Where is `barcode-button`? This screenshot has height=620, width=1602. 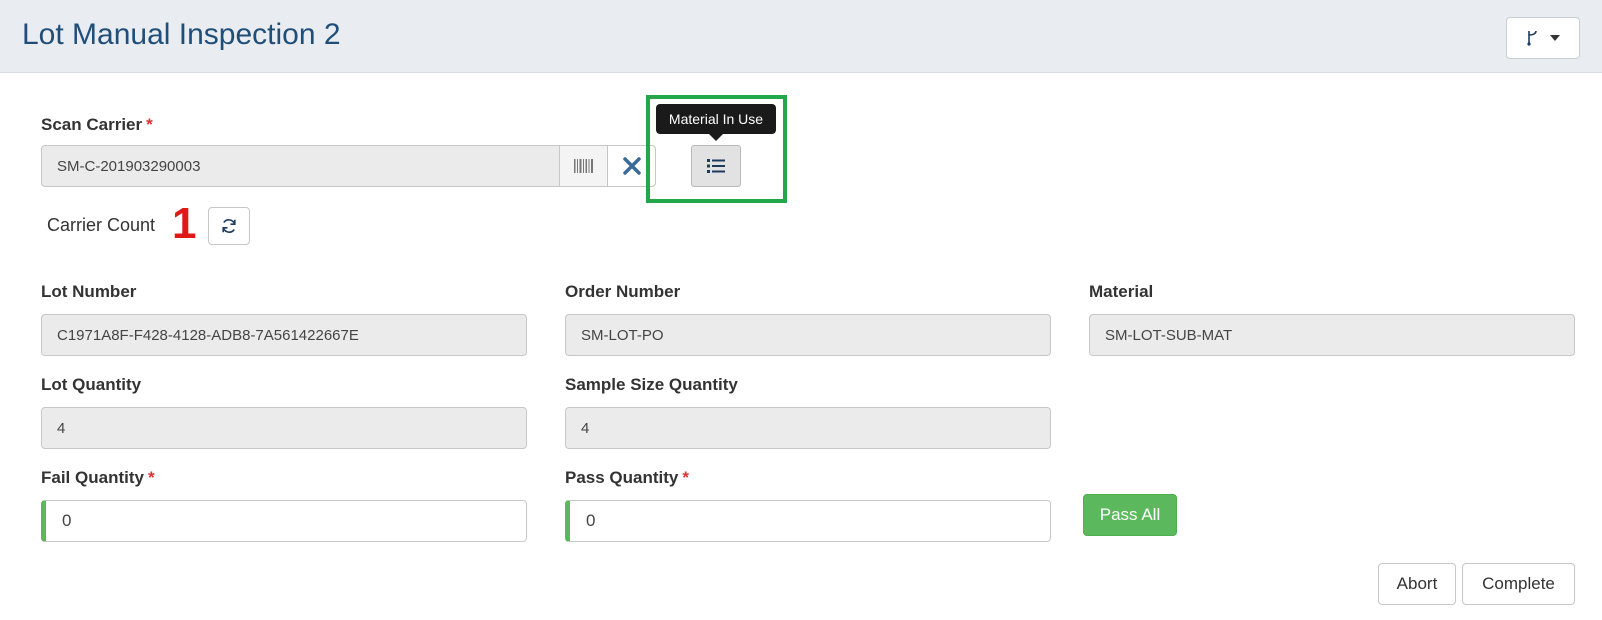 barcode-button is located at coordinates (583, 166).